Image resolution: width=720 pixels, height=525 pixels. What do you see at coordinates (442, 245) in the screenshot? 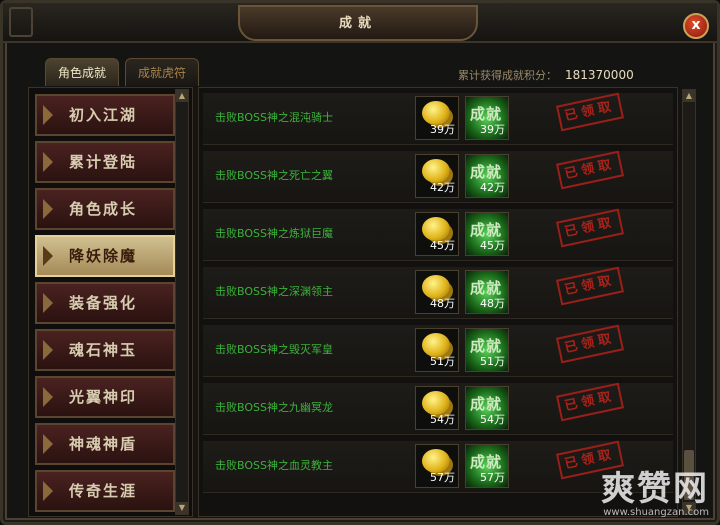
I see `gold-reward-amount: 45万` at bounding box center [442, 245].